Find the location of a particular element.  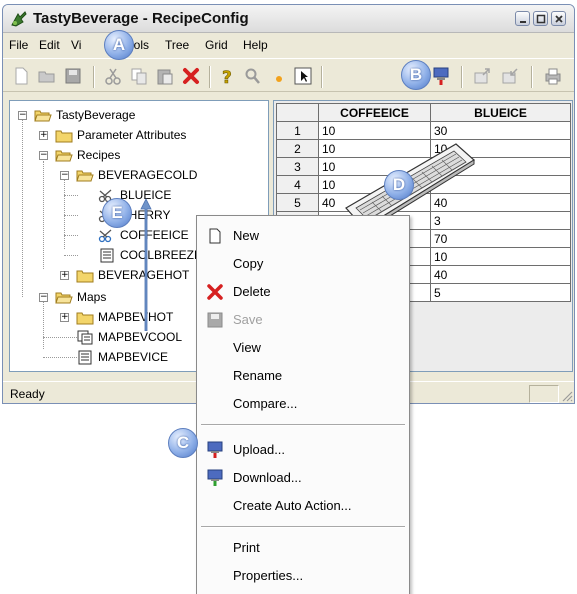

menu-help: Help is located at coordinates (255, 45).